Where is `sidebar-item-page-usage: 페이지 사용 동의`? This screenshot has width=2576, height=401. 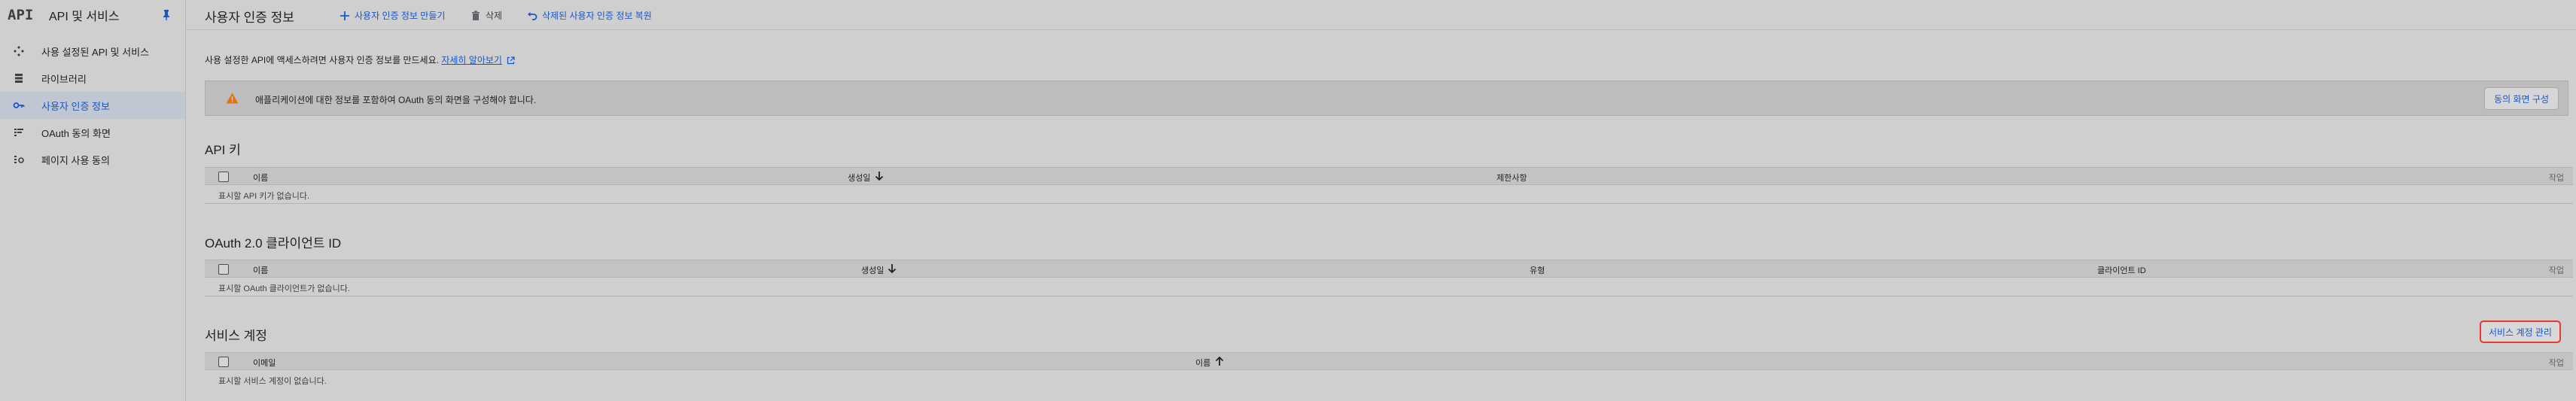 sidebar-item-page-usage: 페이지 사용 동의 is located at coordinates (93, 159).